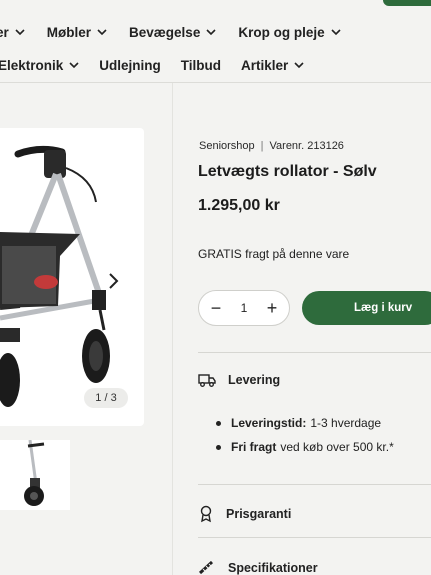 The width and height of the screenshot is (431, 575). I want to click on delivery-section-header: Levering, so click(239, 380).